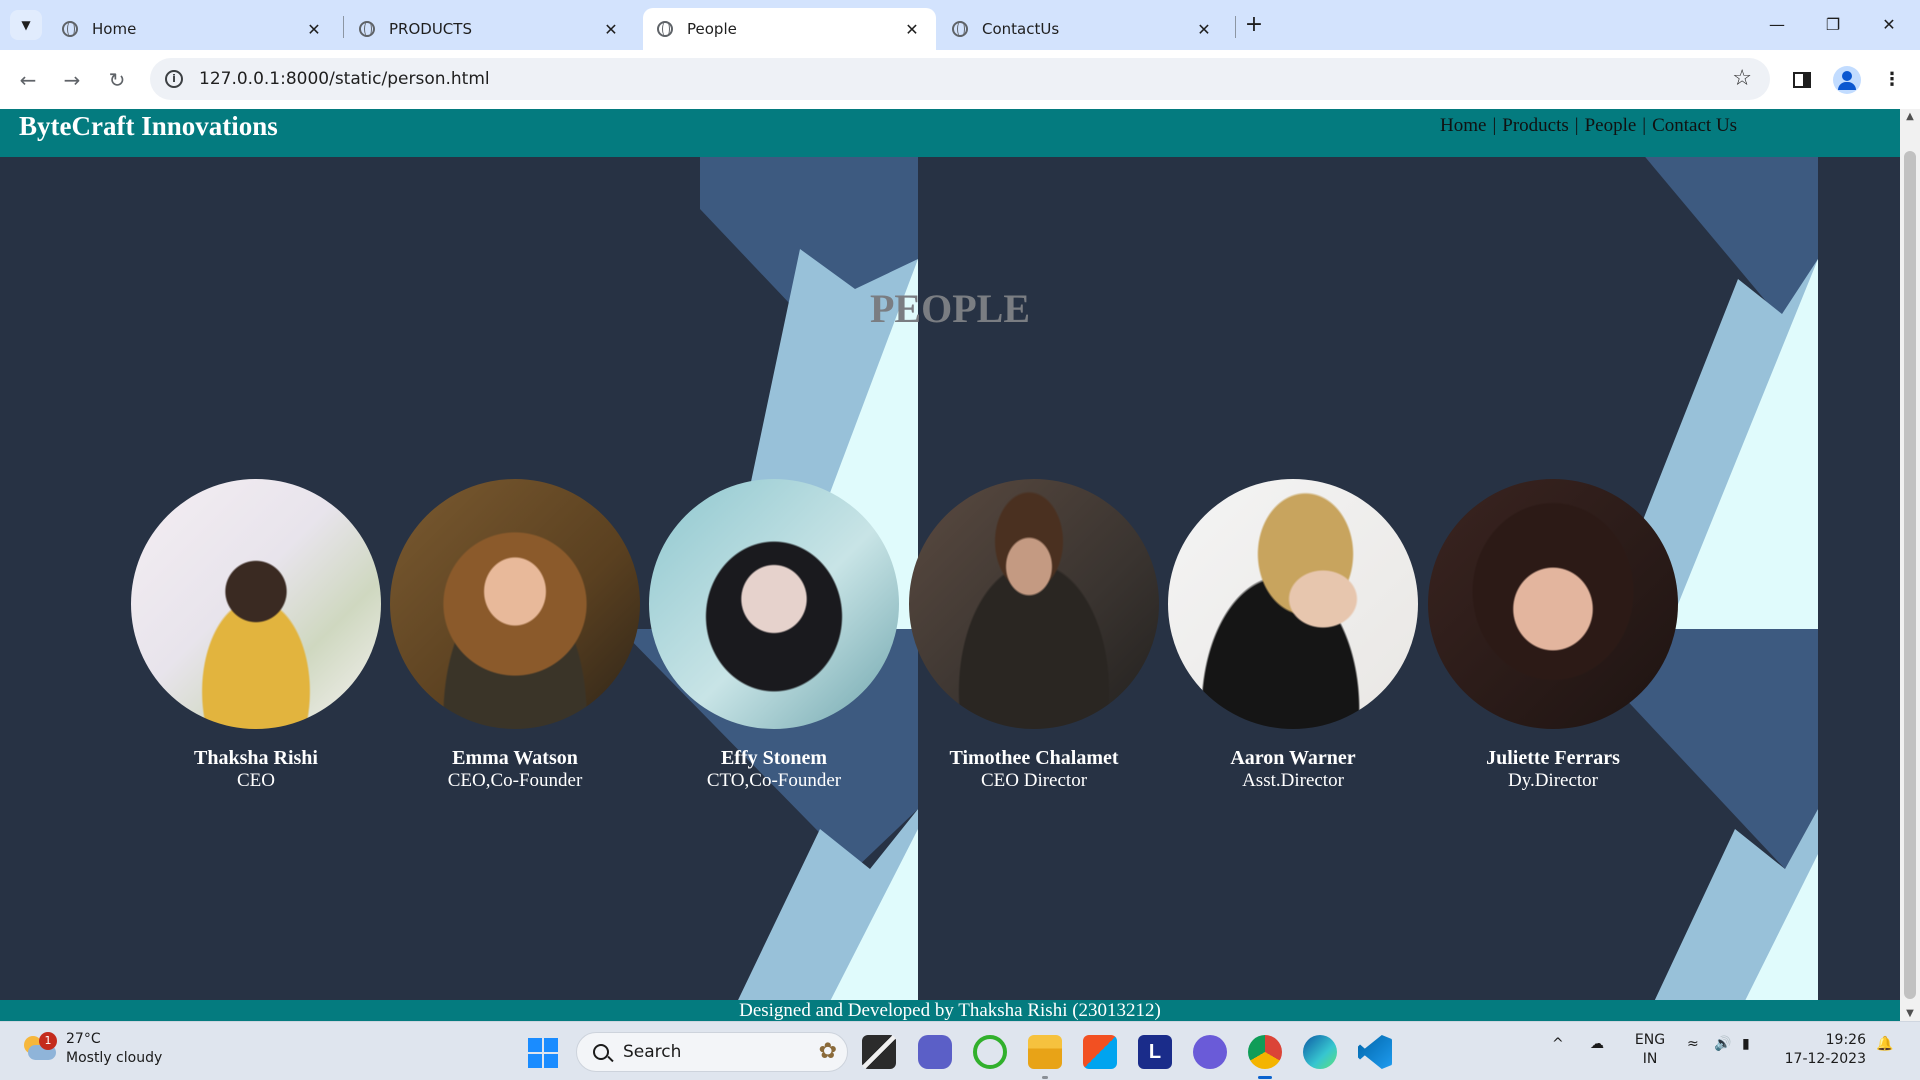 This screenshot has height=1080, width=1920. Describe the element at coordinates (28, 80) in the screenshot. I see `back-button: ←` at that location.